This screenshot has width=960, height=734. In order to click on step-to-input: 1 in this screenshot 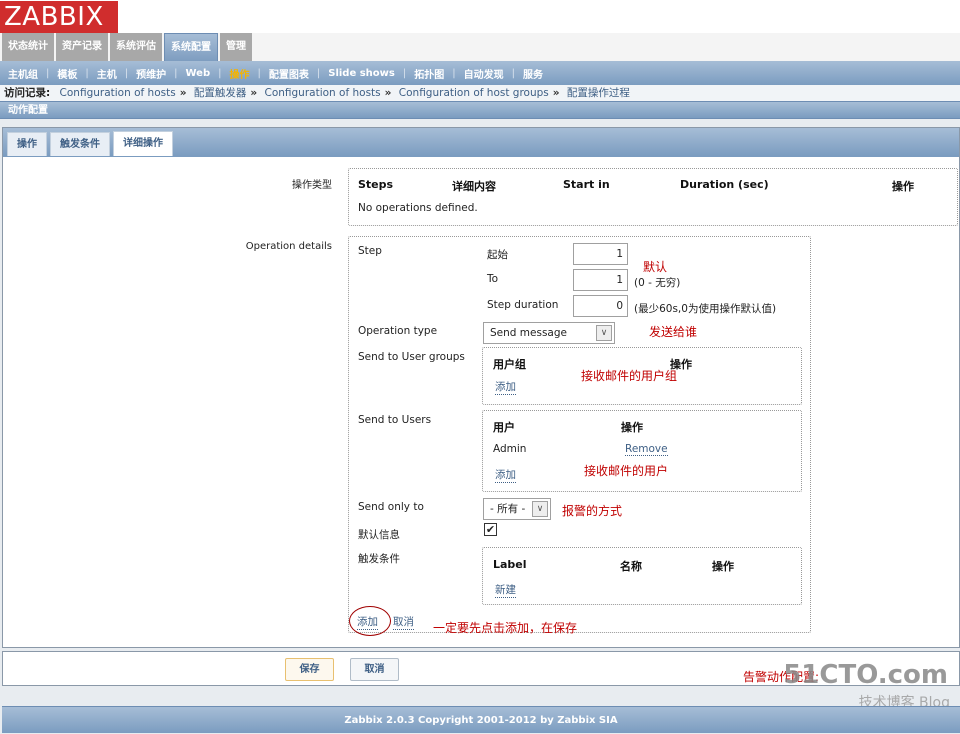, I will do `click(600, 280)`.